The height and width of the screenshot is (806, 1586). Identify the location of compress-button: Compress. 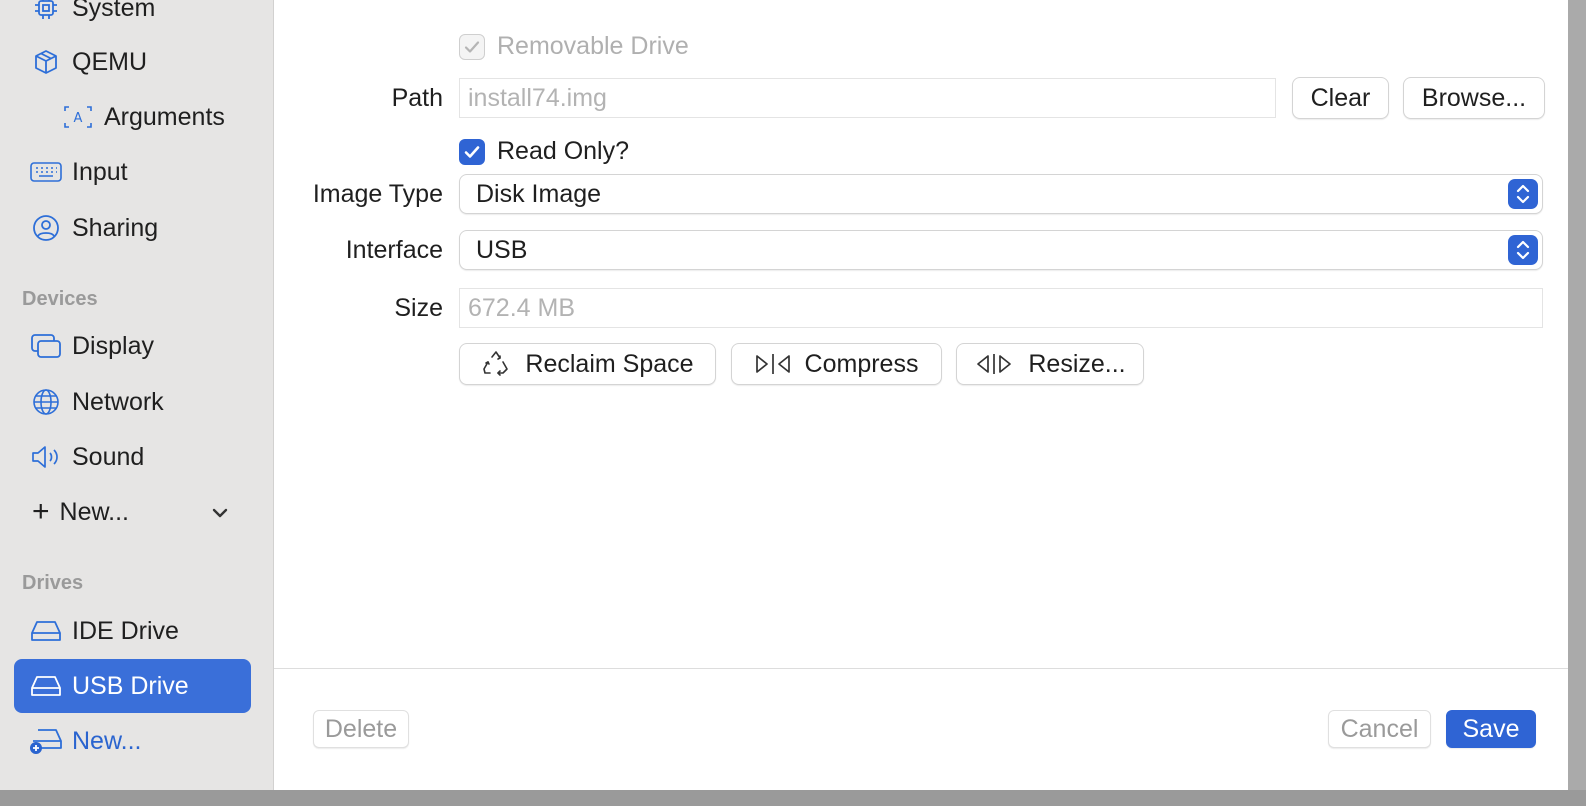
(836, 364).